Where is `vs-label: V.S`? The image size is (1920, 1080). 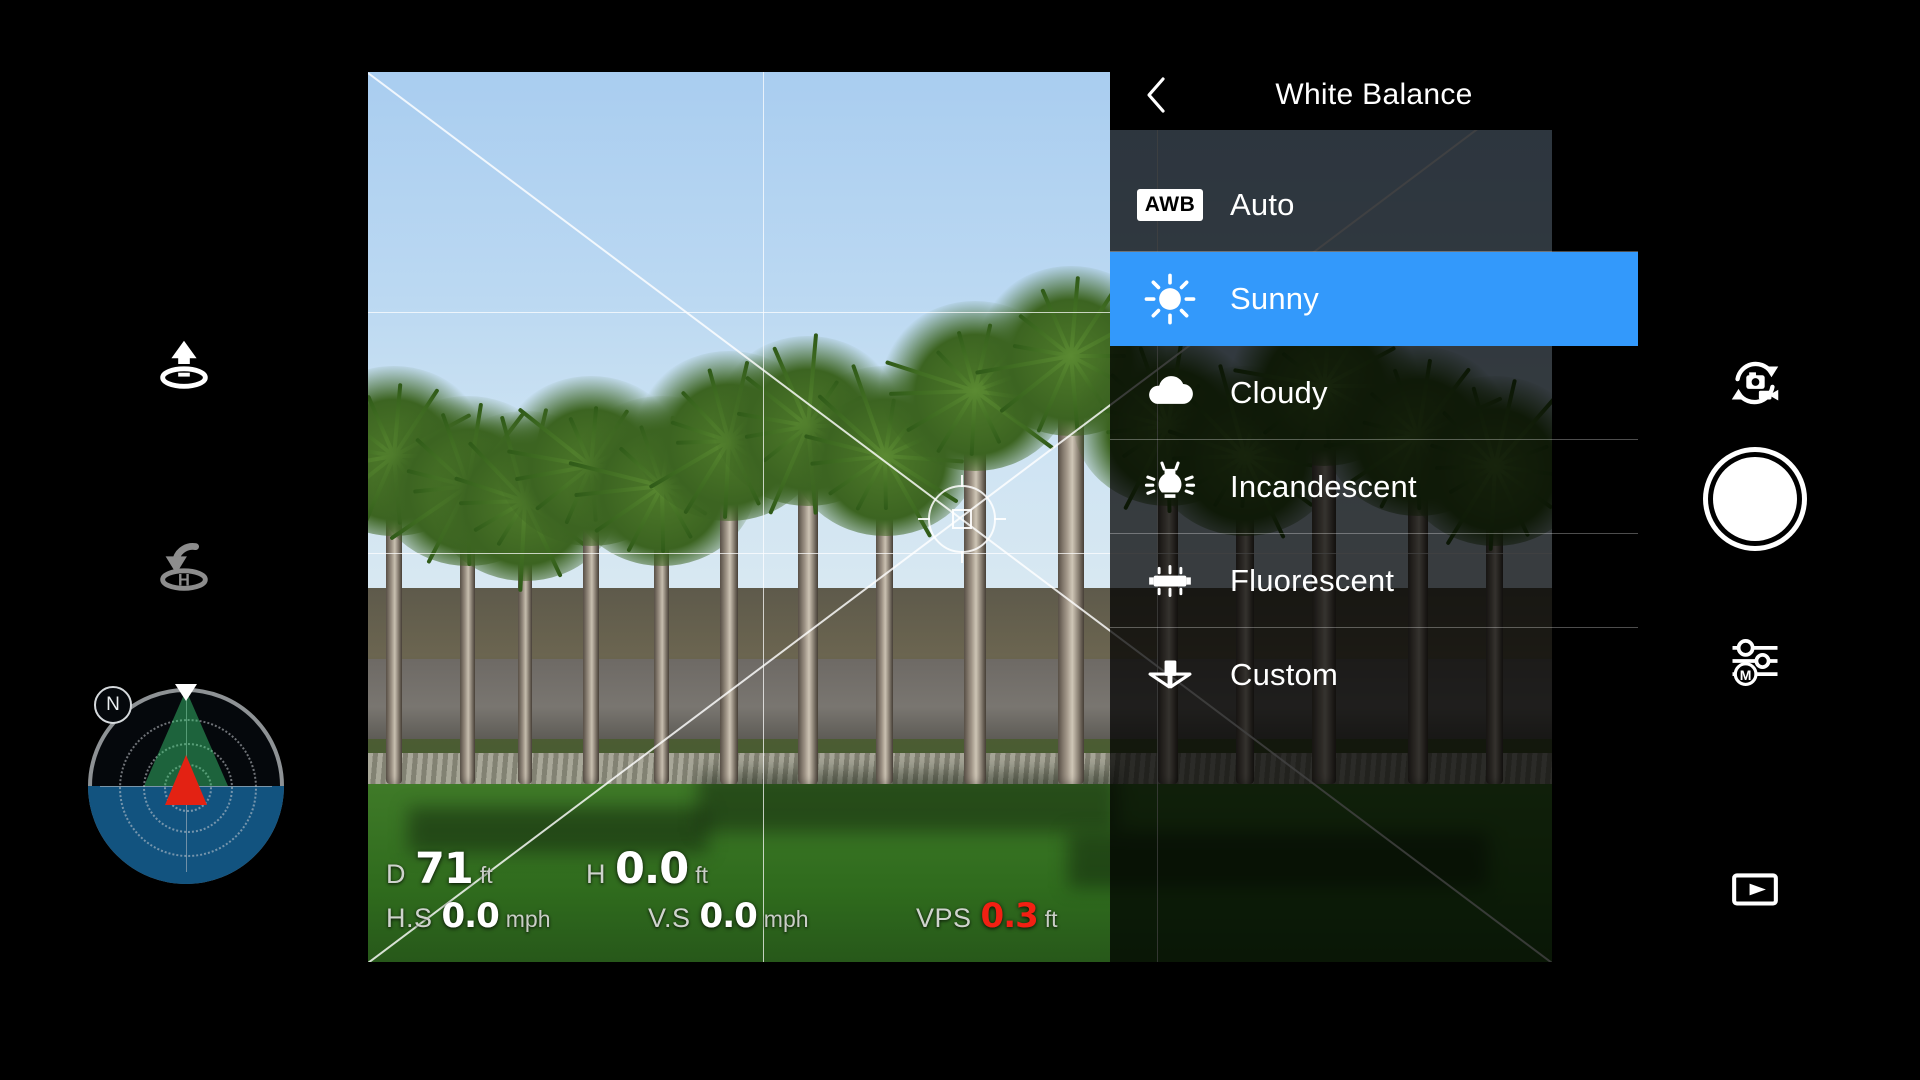 vs-label: V.S is located at coordinates (669, 918).